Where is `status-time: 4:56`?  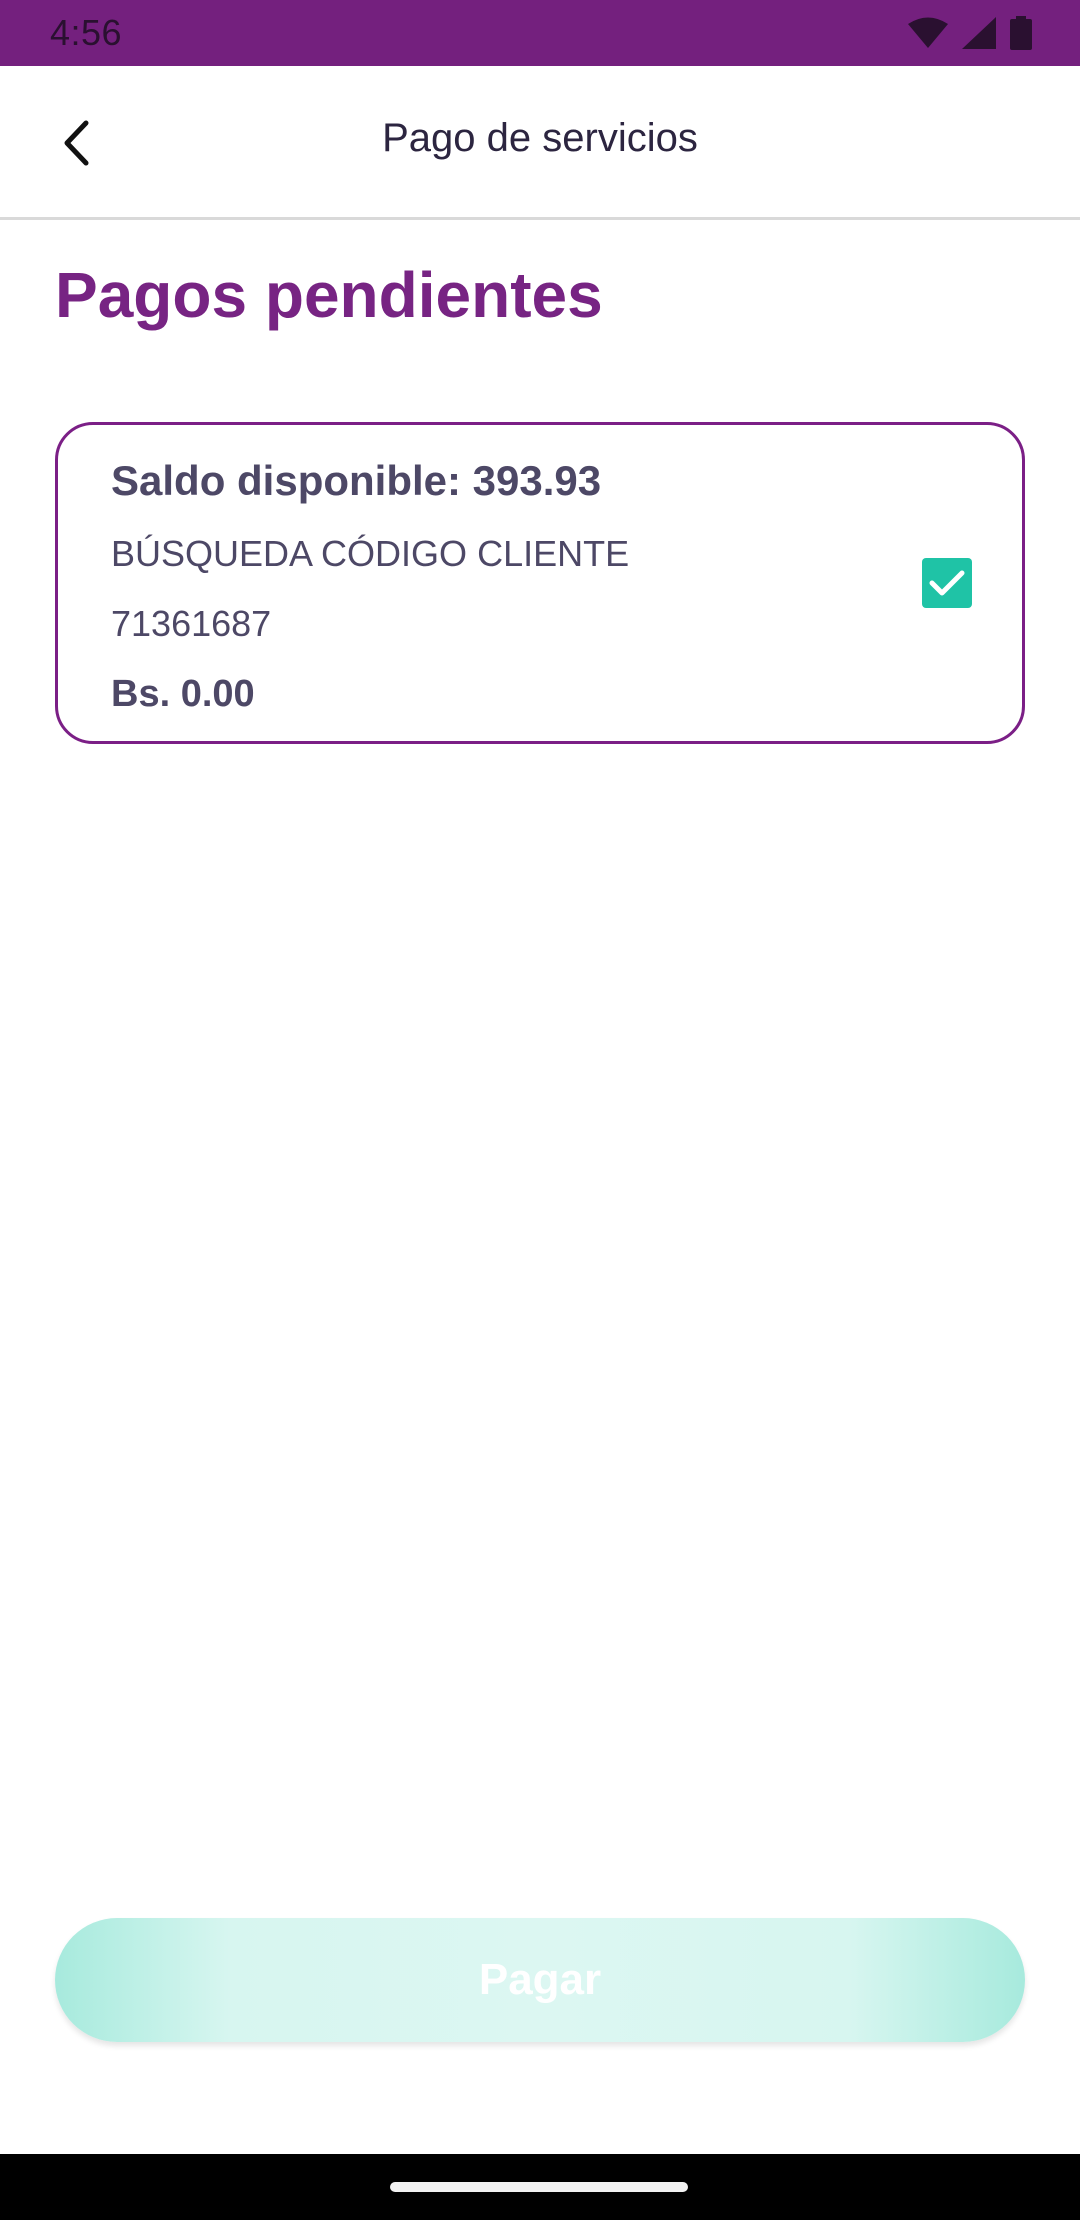
status-time: 4:56 is located at coordinates (86, 32).